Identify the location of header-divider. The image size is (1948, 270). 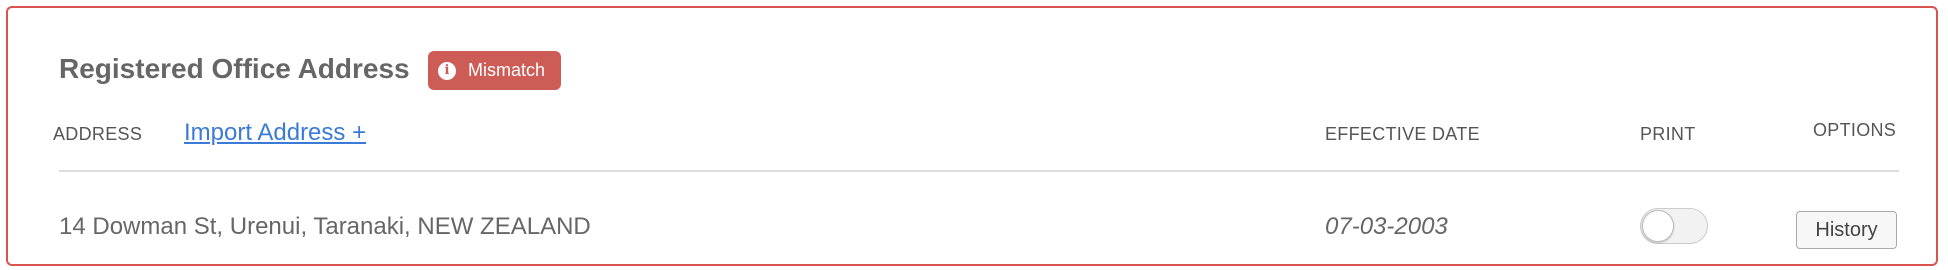
(979, 171).